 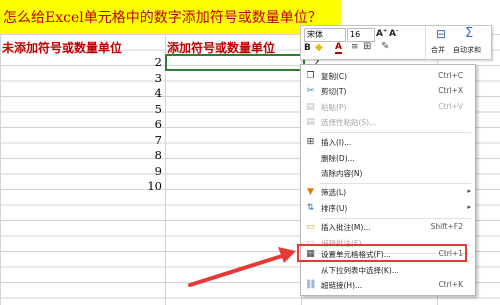 What do you see at coordinates (236, 270) in the screenshot?
I see `arrow-shaft` at bounding box center [236, 270].